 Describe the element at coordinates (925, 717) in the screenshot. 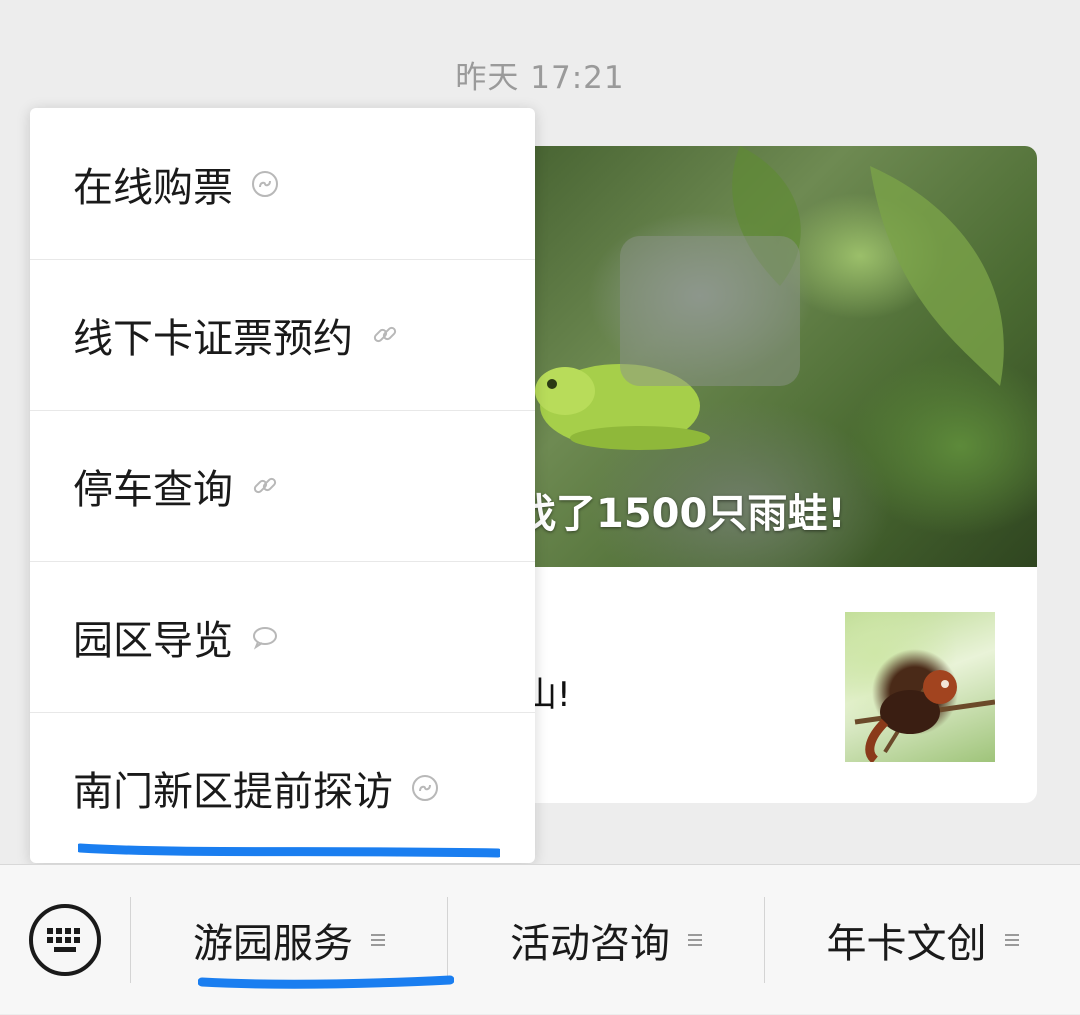

I see `red-panda-icon` at that location.